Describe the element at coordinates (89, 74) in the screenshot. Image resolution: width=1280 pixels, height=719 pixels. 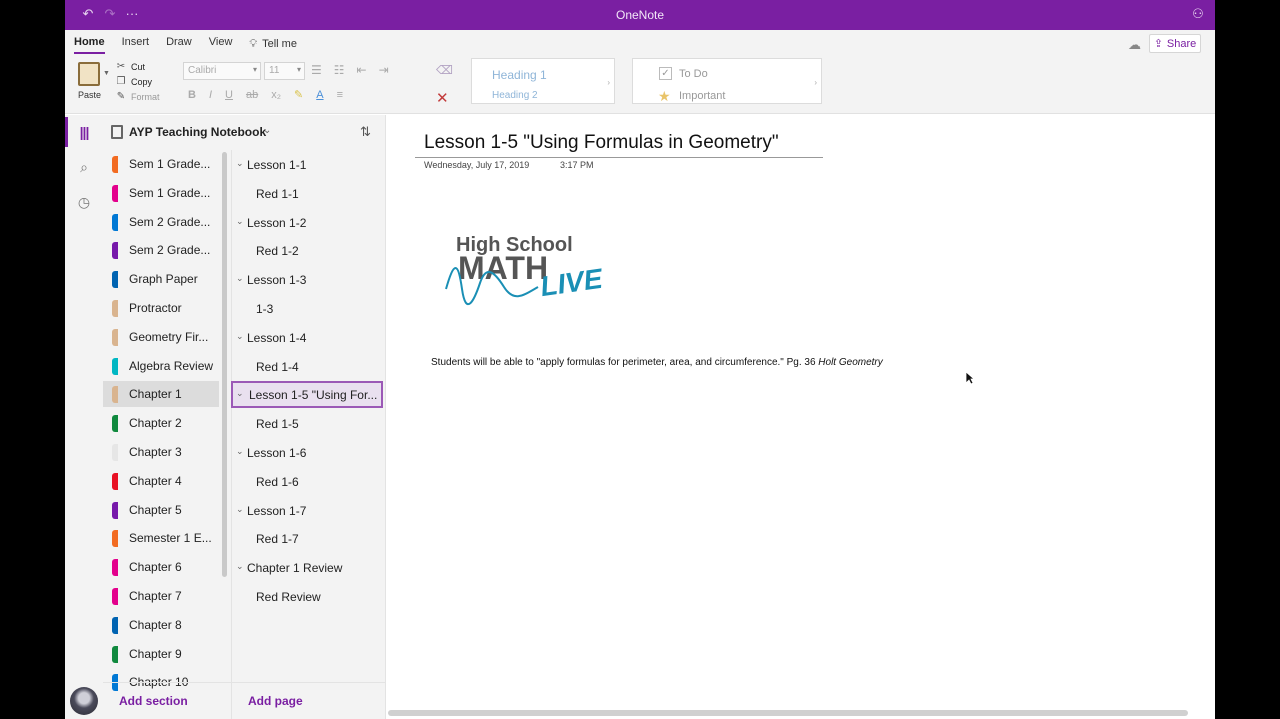
I see `paste-icon` at that location.